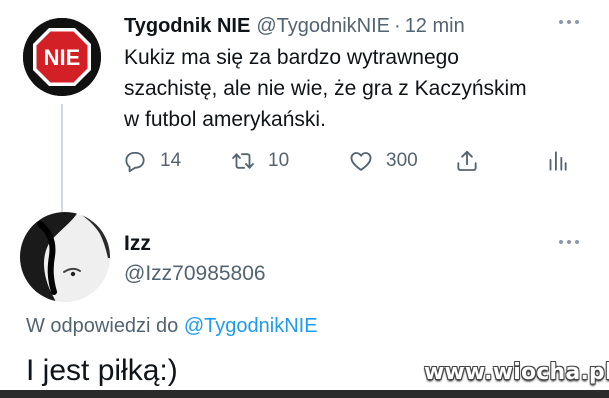  I want to click on tweet-timestamp: 12 min, so click(435, 26).